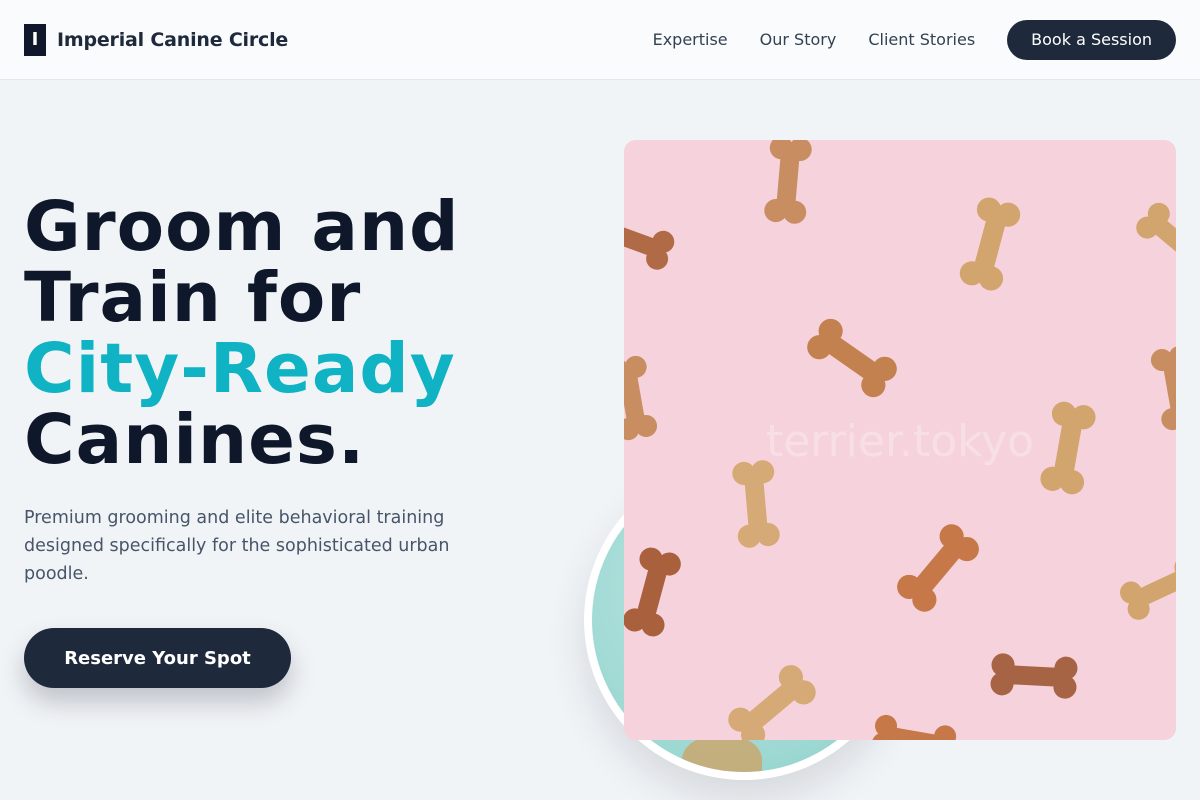  I want to click on nav-link-expertise: Expertise, so click(690, 39).